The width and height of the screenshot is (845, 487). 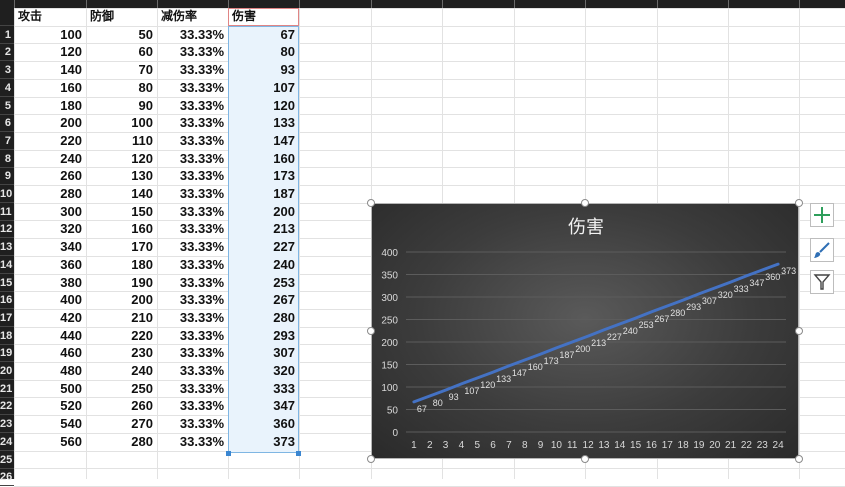 I want to click on row-number: 17, so click(x=7, y=318).